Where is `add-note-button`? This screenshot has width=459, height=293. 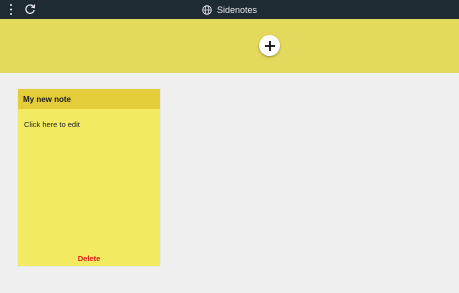 add-note-button is located at coordinates (269, 45).